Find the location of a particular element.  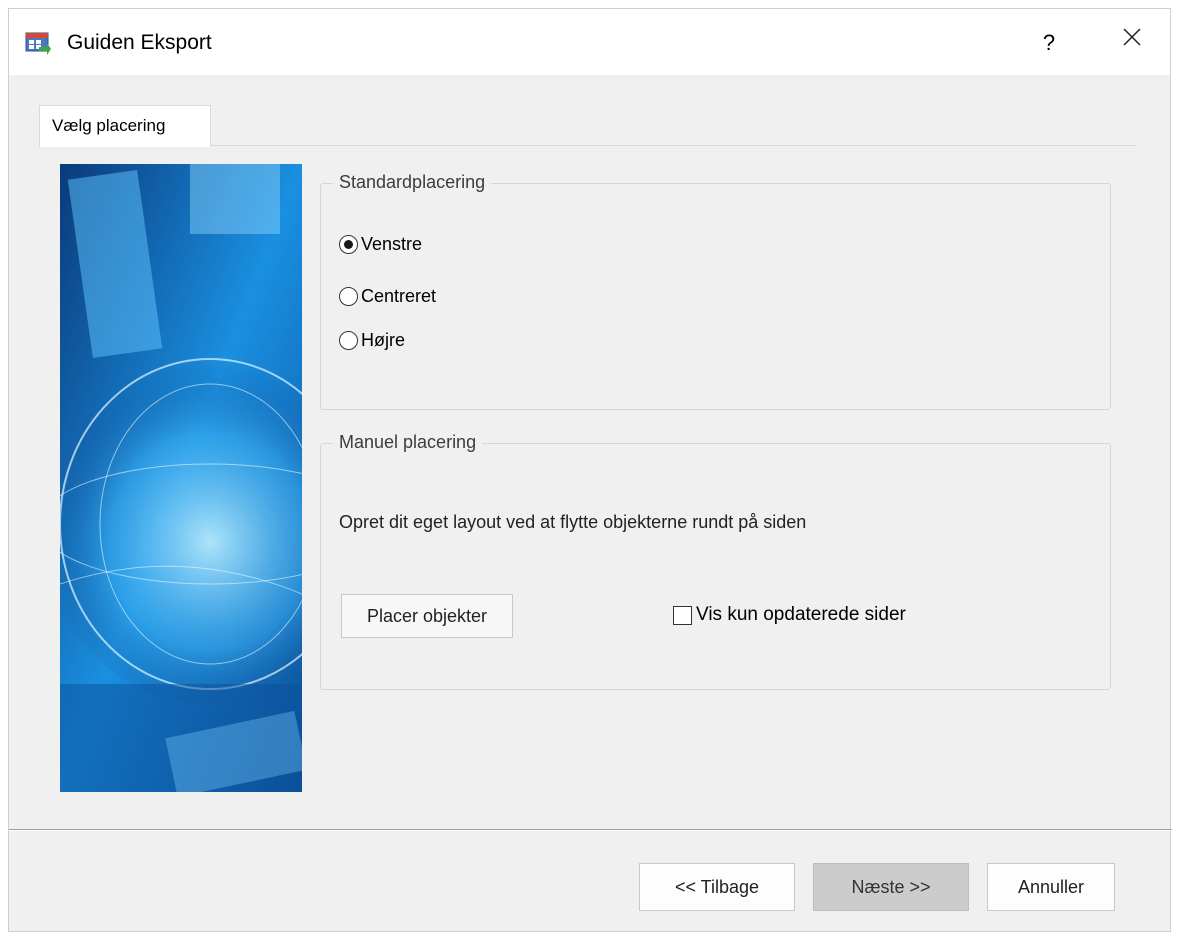

radio-venstre: Venstre is located at coordinates (380, 244).